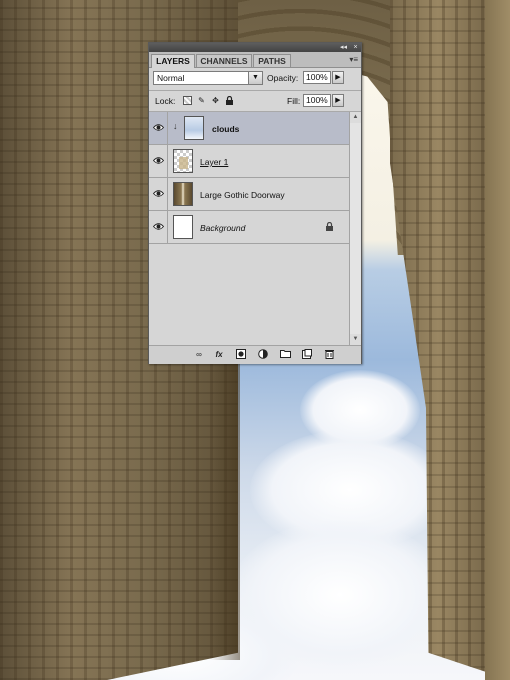 The height and width of the screenshot is (680, 510). I want to click on layer-lock-icon, so click(329, 227).